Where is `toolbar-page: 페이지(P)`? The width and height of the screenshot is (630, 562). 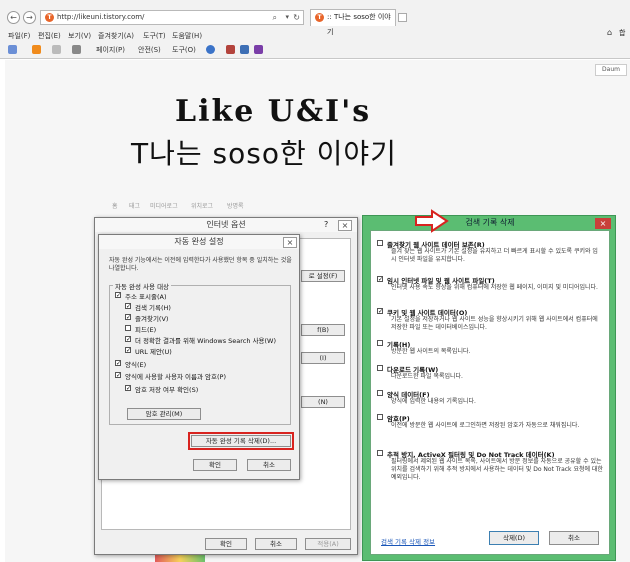 toolbar-page: 페이지(P) is located at coordinates (110, 50).